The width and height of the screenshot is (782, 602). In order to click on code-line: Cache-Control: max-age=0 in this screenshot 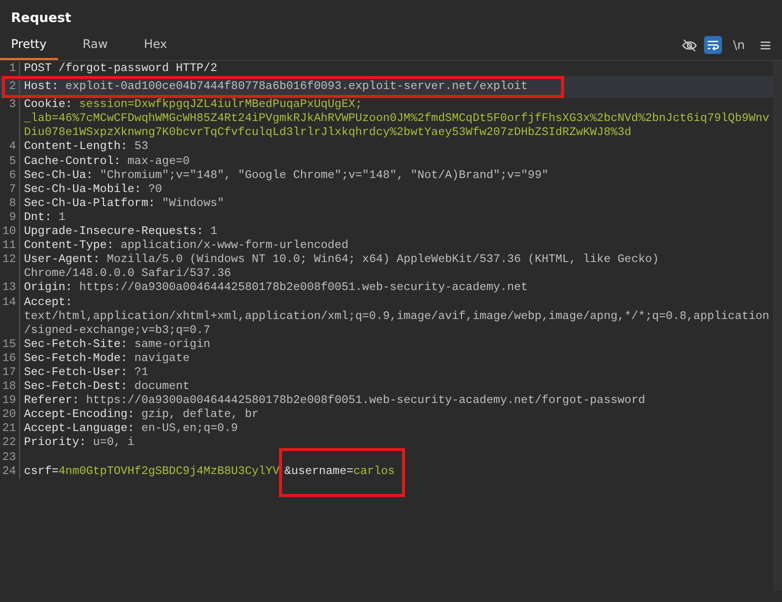, I will do `click(107, 161)`.